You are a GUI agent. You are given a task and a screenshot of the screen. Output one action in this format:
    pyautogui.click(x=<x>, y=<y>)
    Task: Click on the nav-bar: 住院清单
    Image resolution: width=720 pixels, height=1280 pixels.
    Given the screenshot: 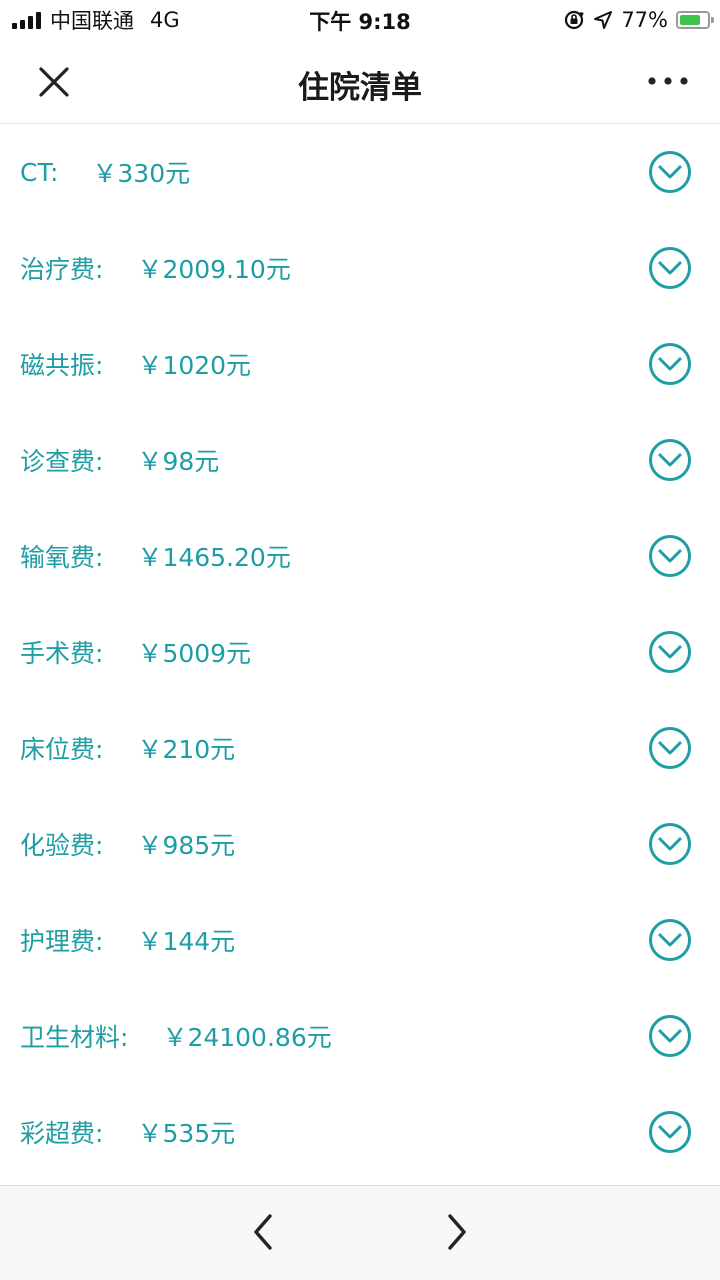 What is the action you would take?
    pyautogui.click(x=360, y=82)
    